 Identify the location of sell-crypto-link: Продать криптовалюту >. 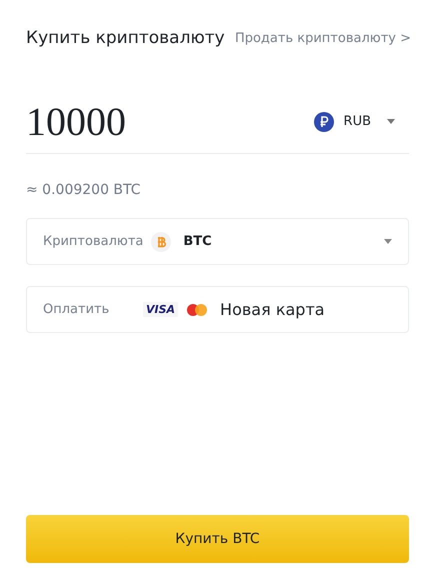
(322, 38).